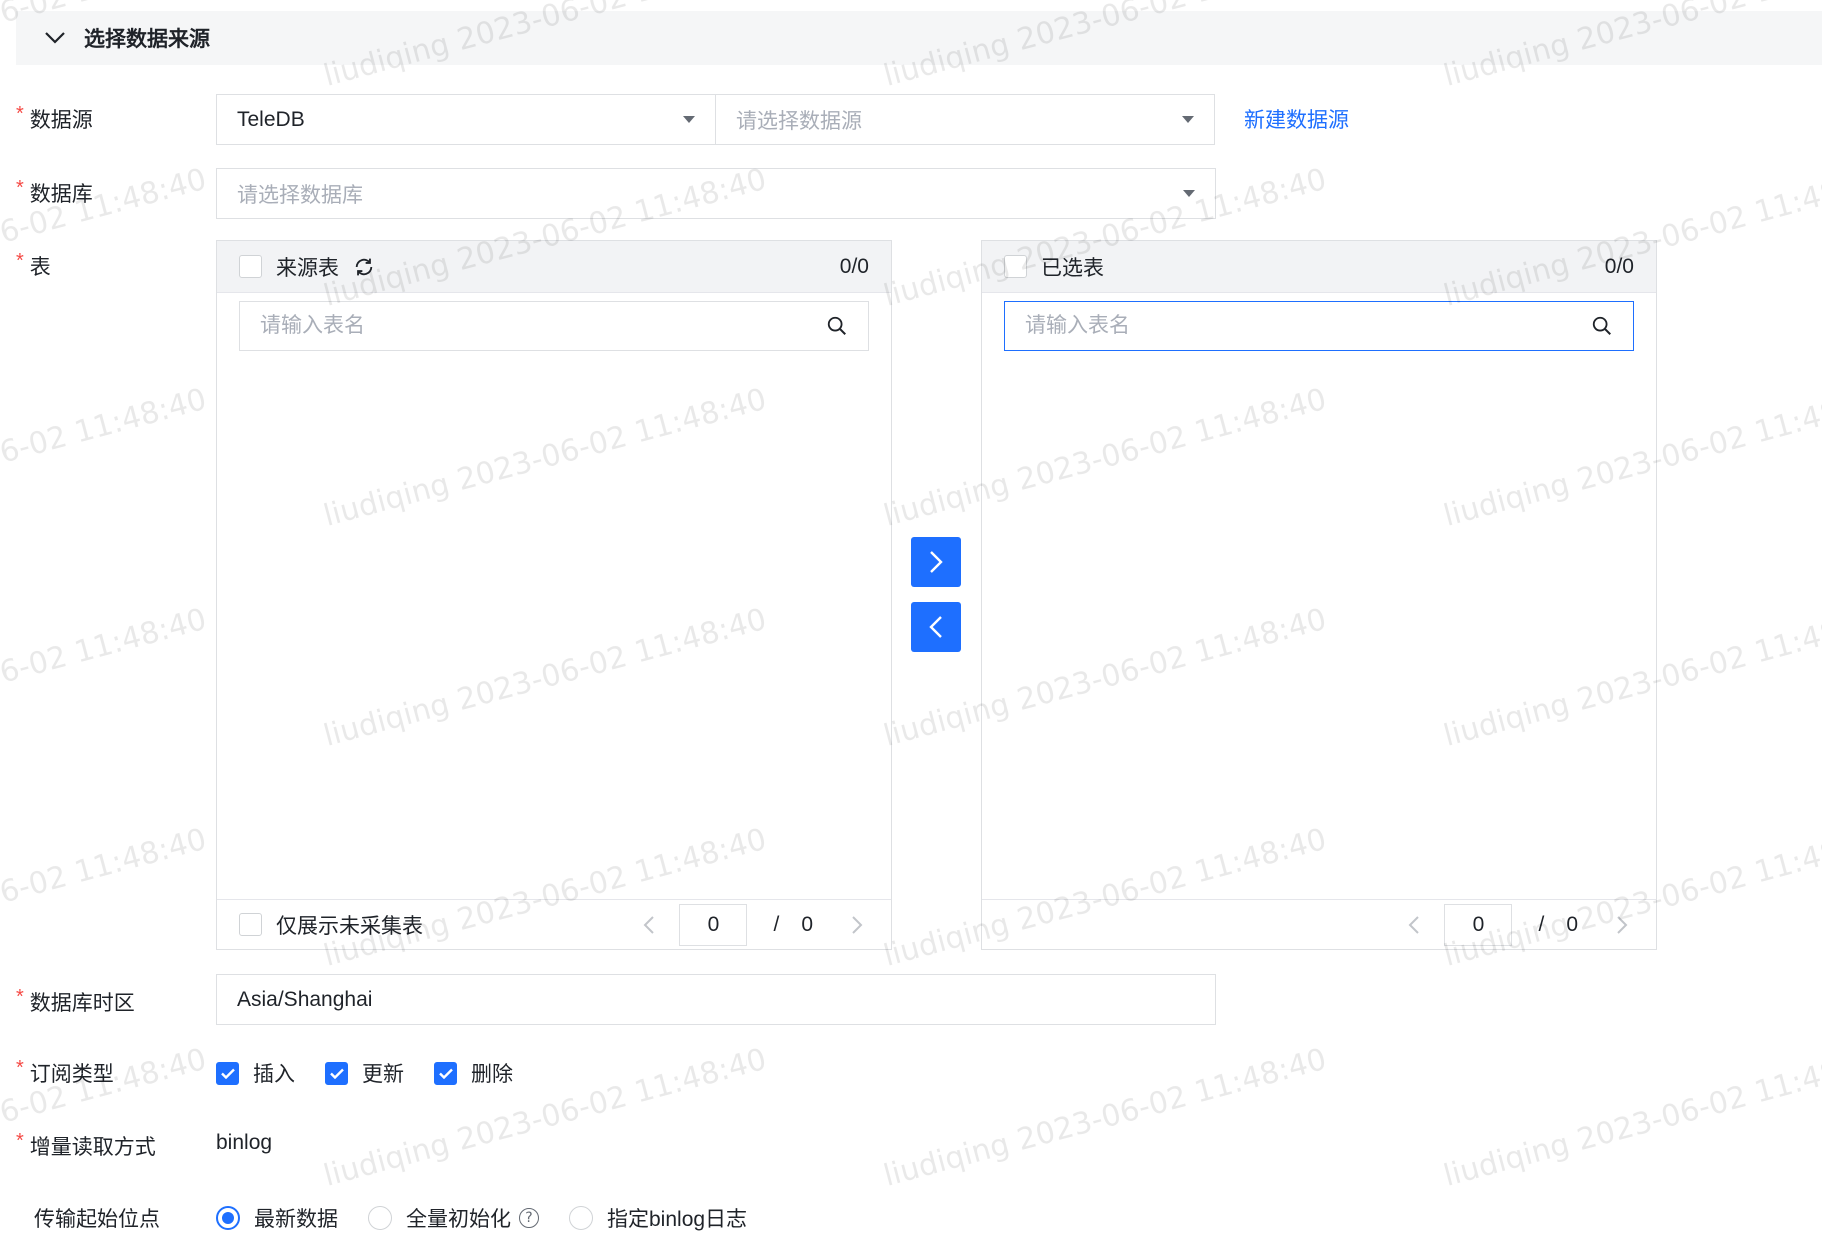  What do you see at coordinates (33, 264) in the screenshot?
I see `table-label: * 表` at bounding box center [33, 264].